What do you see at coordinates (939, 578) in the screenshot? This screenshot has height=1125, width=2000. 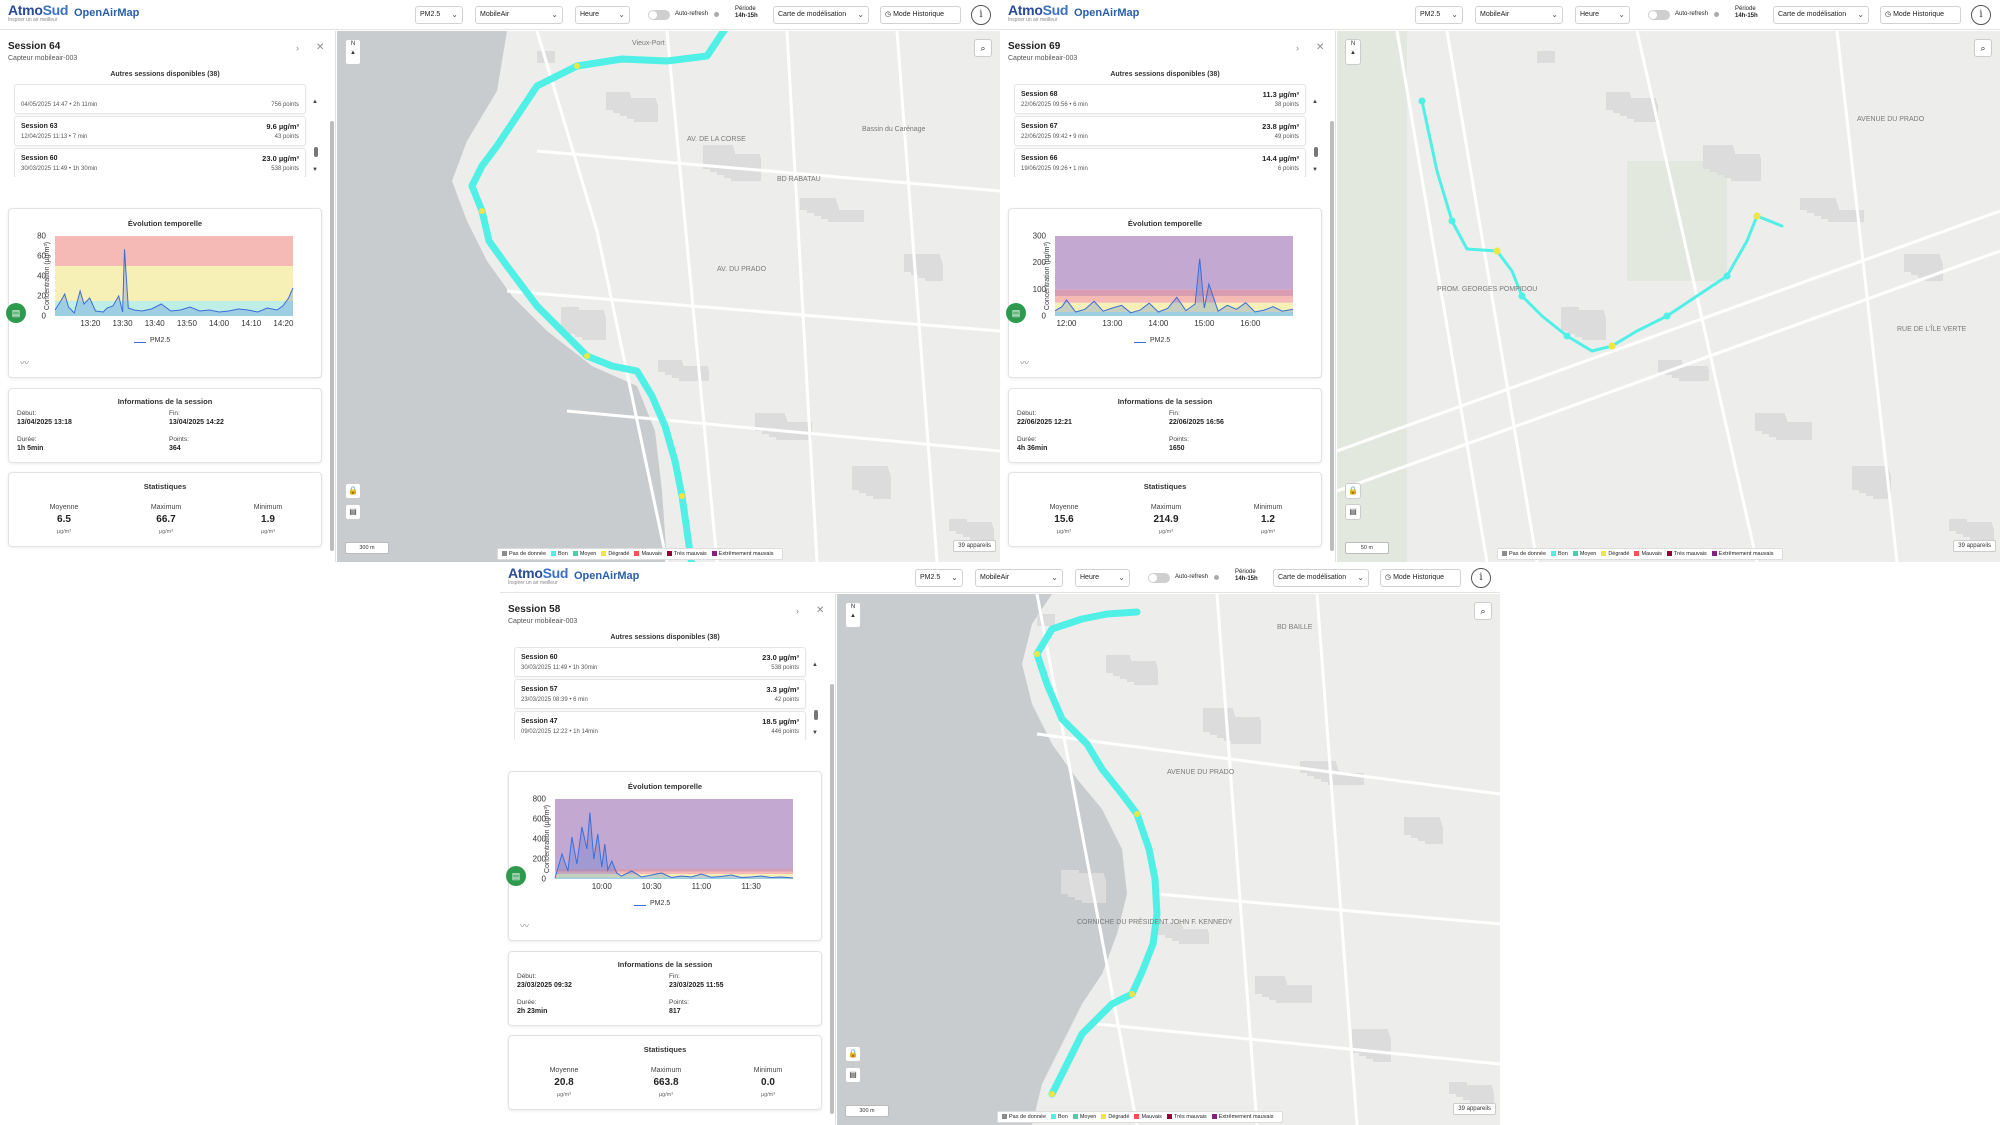 I see `pollutant-select: PM2.5 ⌄` at bounding box center [939, 578].